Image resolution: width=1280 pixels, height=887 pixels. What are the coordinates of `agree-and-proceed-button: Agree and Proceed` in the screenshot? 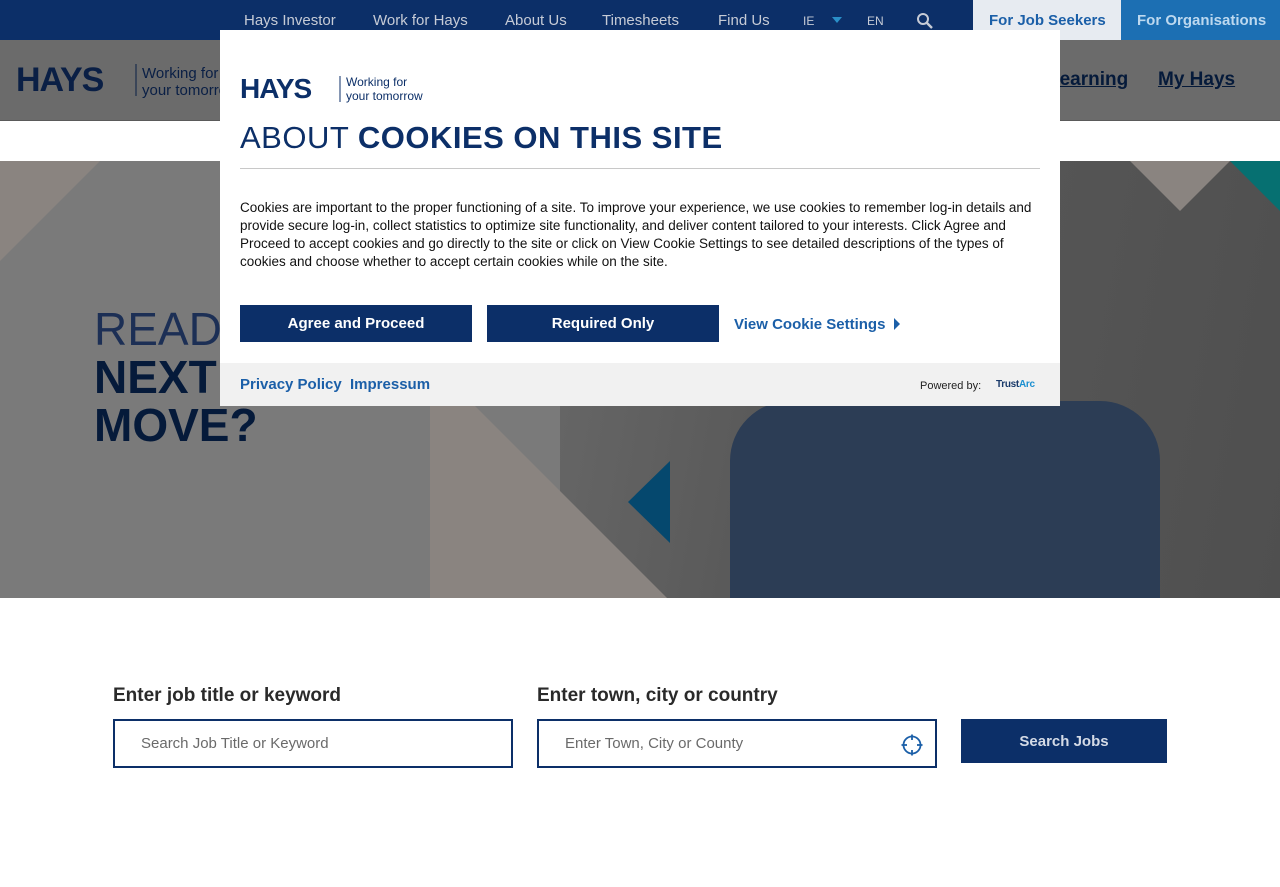 It's located at (356, 323).